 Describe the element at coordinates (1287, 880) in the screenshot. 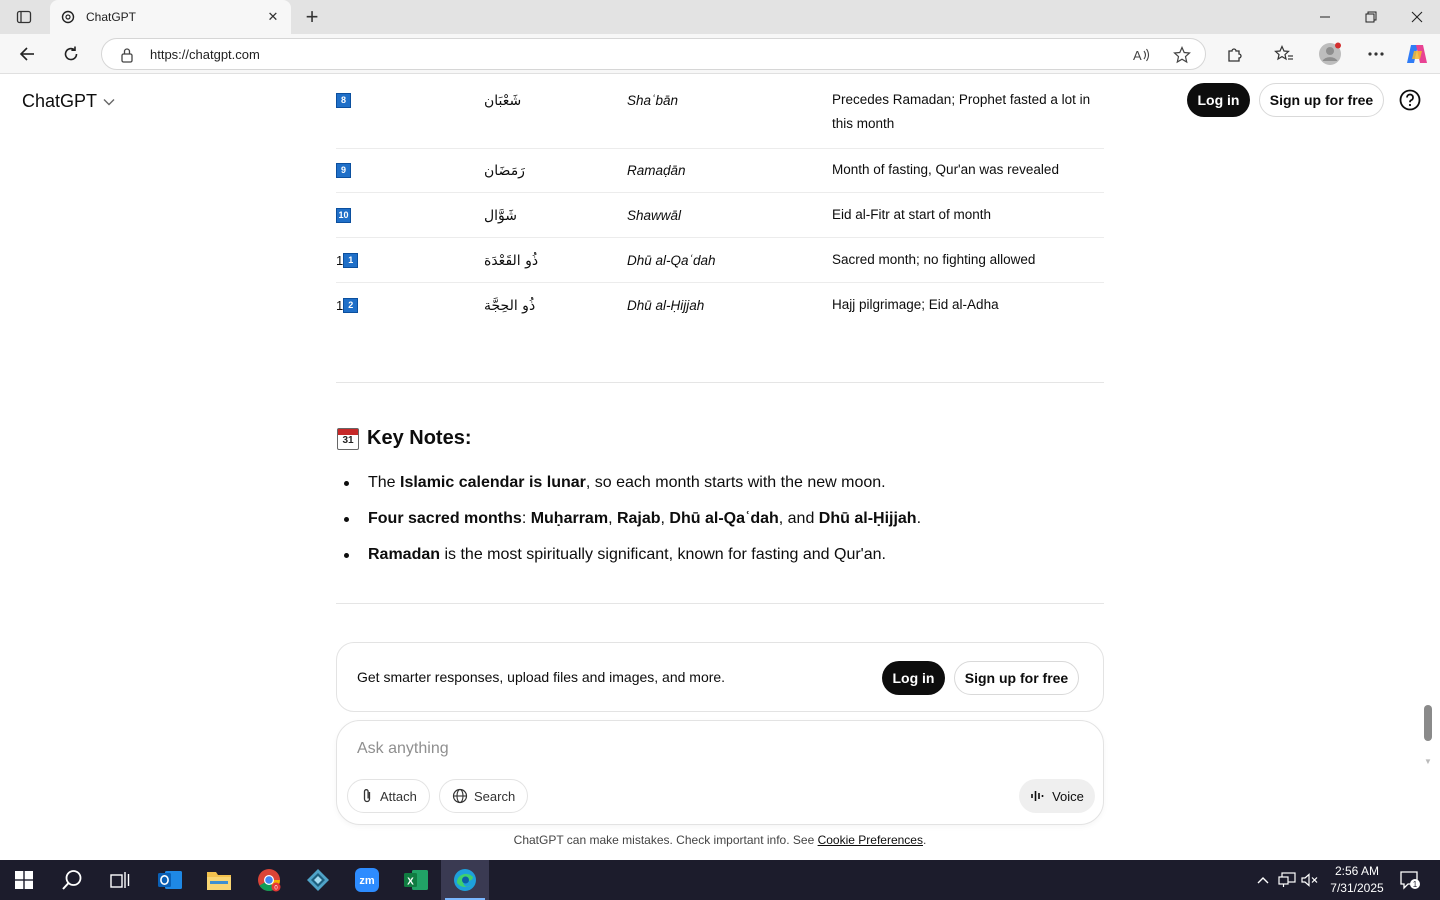

I see `network-icon` at that location.